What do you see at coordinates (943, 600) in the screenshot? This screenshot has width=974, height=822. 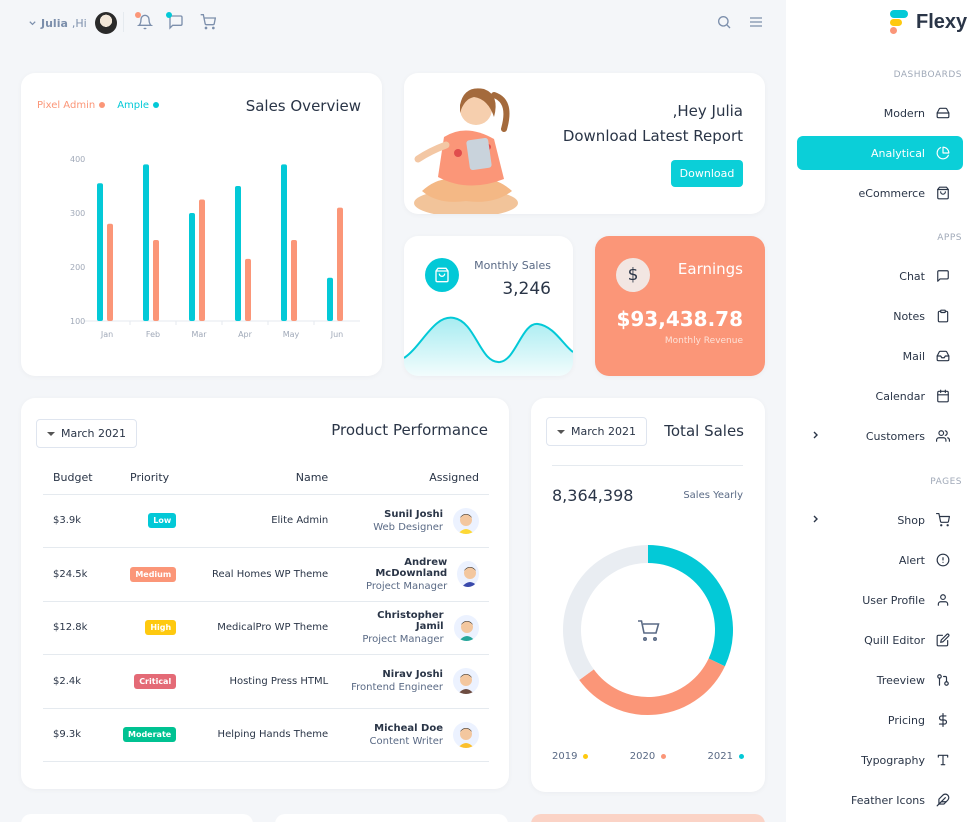 I see `user-icon` at bounding box center [943, 600].